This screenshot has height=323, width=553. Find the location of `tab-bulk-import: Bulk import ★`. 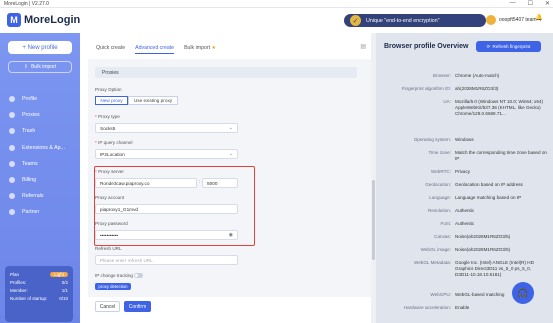

tab-bulk-import: Bulk import ★ is located at coordinates (200, 48).